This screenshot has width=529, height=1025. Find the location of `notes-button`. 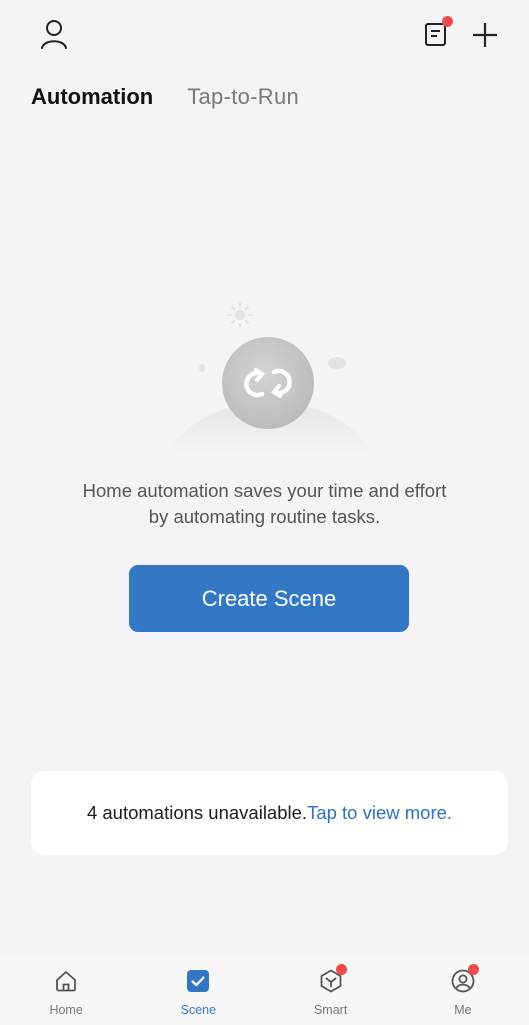

notes-button is located at coordinates (436, 34).